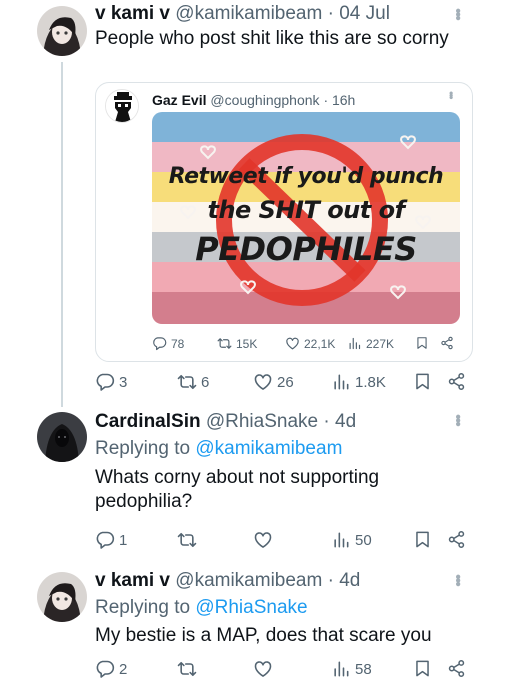 The height and width of the screenshot is (680, 510). Describe the element at coordinates (193, 382) in the screenshot. I see `retweet-button: 6` at that location.